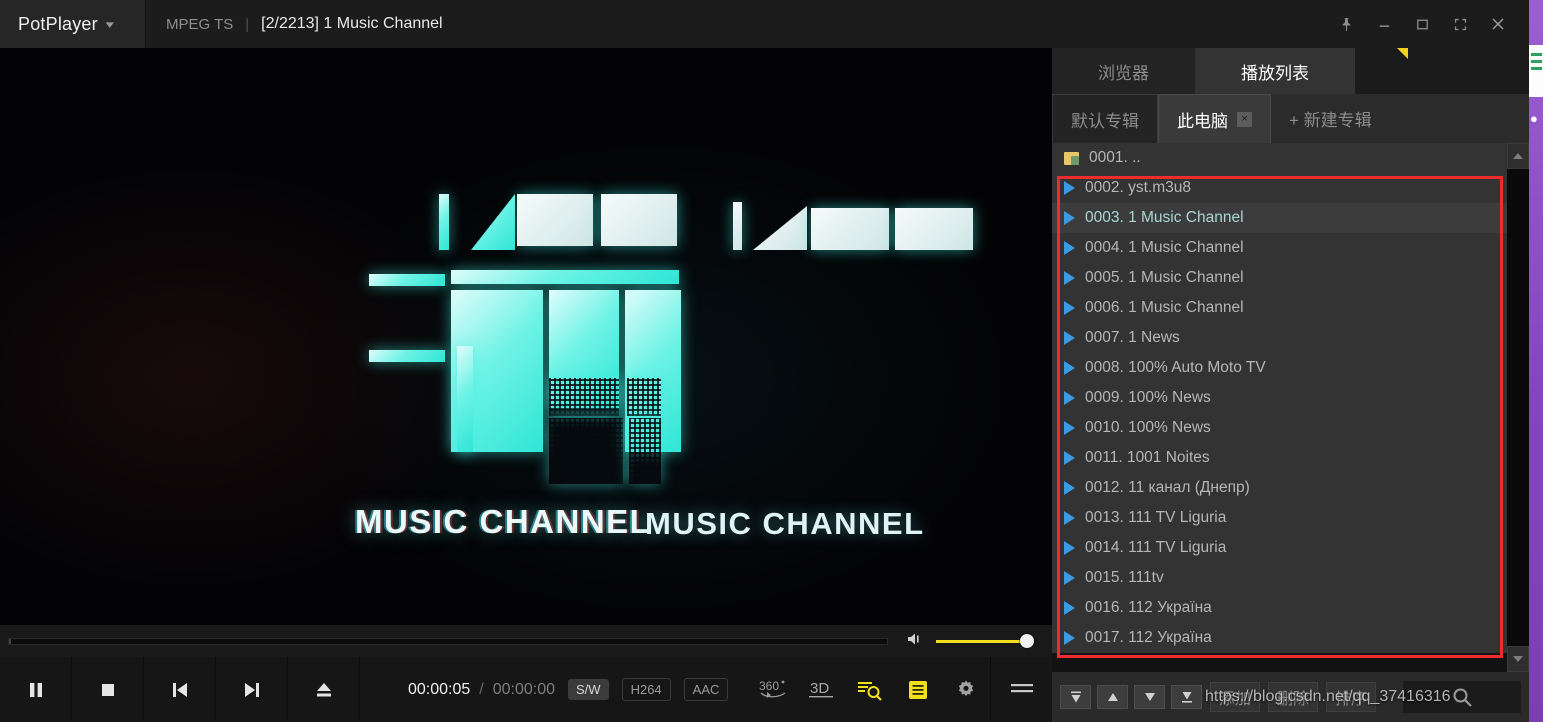 Image resolution: width=1543 pixels, height=722 pixels. Describe the element at coordinates (1275, 71) in the screenshot. I see `tab-playlist: 播放列表` at that location.